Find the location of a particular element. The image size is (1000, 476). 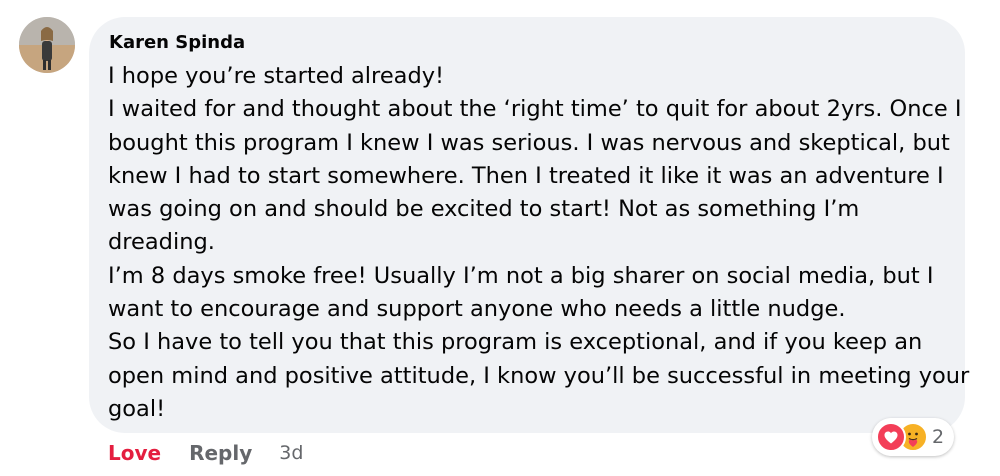

reaction-count: 2 is located at coordinates (938, 437).